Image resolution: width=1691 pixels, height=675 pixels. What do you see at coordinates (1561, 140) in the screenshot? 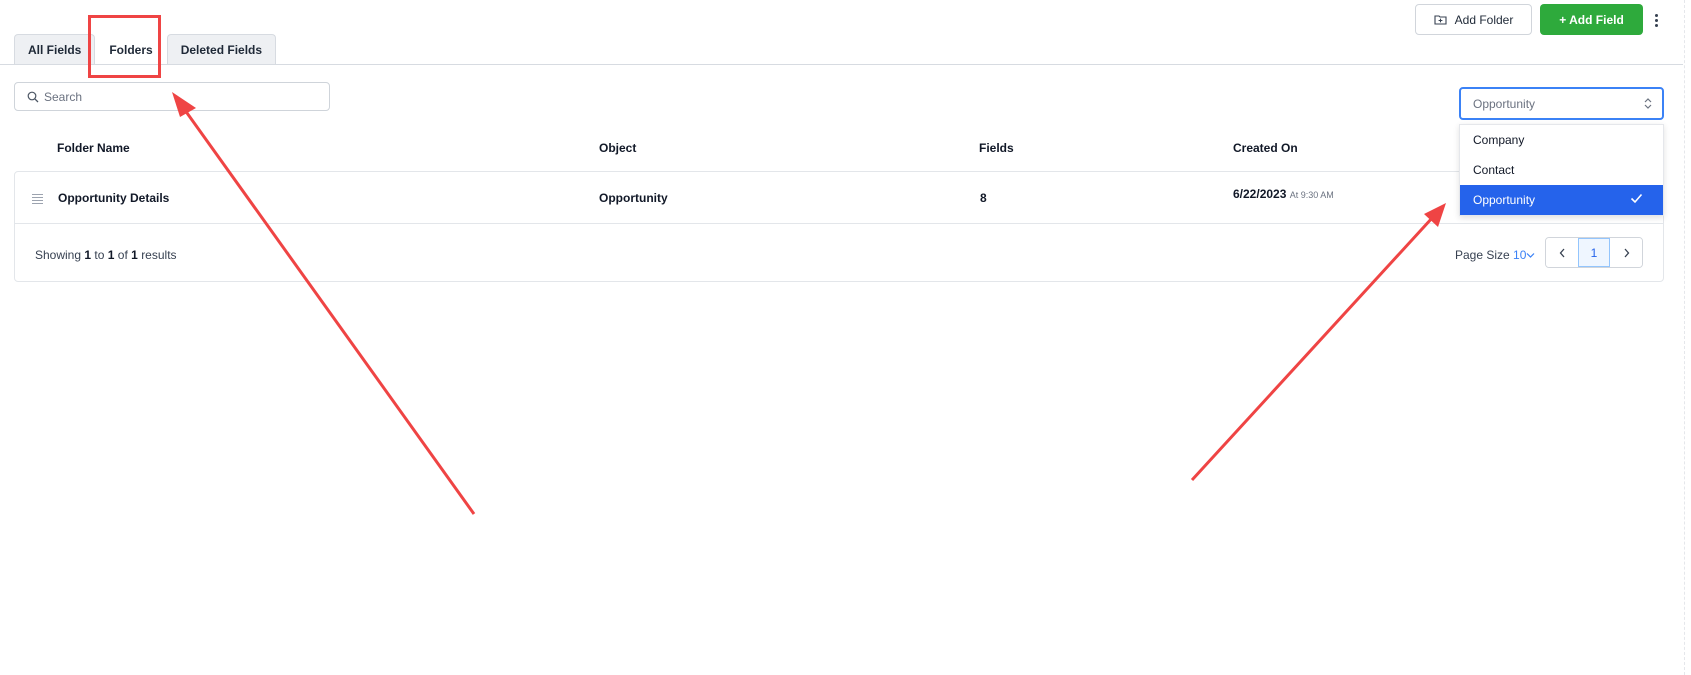
I see `option-company: Company` at bounding box center [1561, 140].